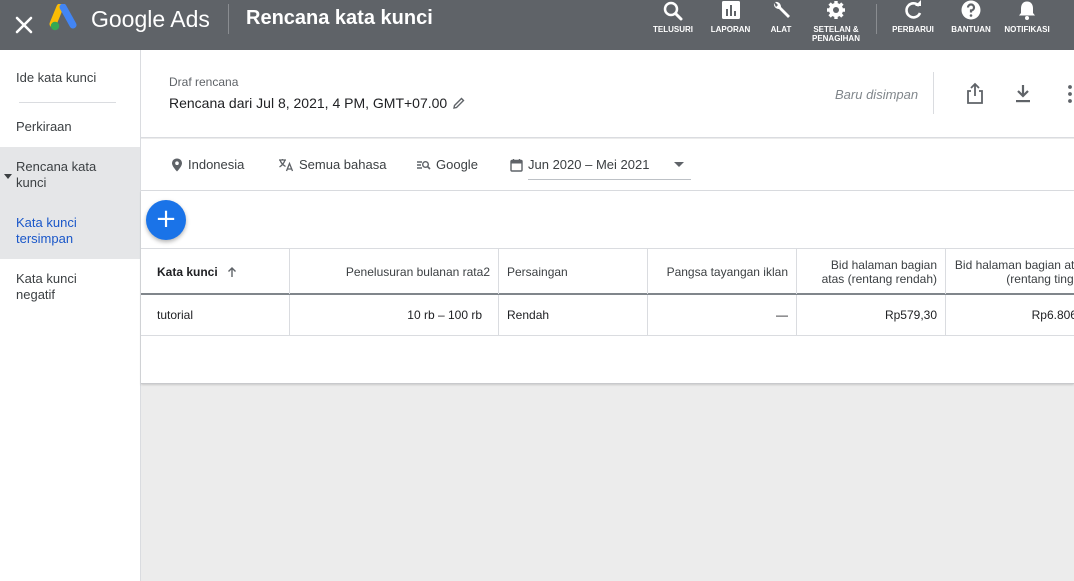 This screenshot has height=581, width=1074. I want to click on sort-arrow-up-icon, so click(231, 271).